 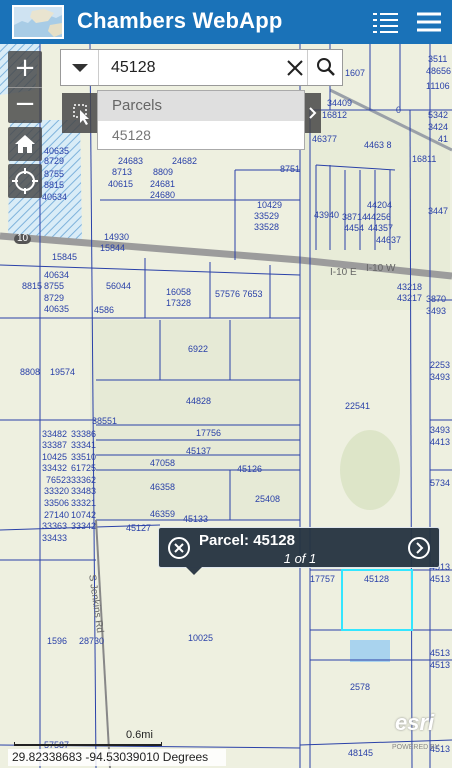 What do you see at coordinates (55, 468) in the screenshot?
I see `parcel-label: 33432` at bounding box center [55, 468].